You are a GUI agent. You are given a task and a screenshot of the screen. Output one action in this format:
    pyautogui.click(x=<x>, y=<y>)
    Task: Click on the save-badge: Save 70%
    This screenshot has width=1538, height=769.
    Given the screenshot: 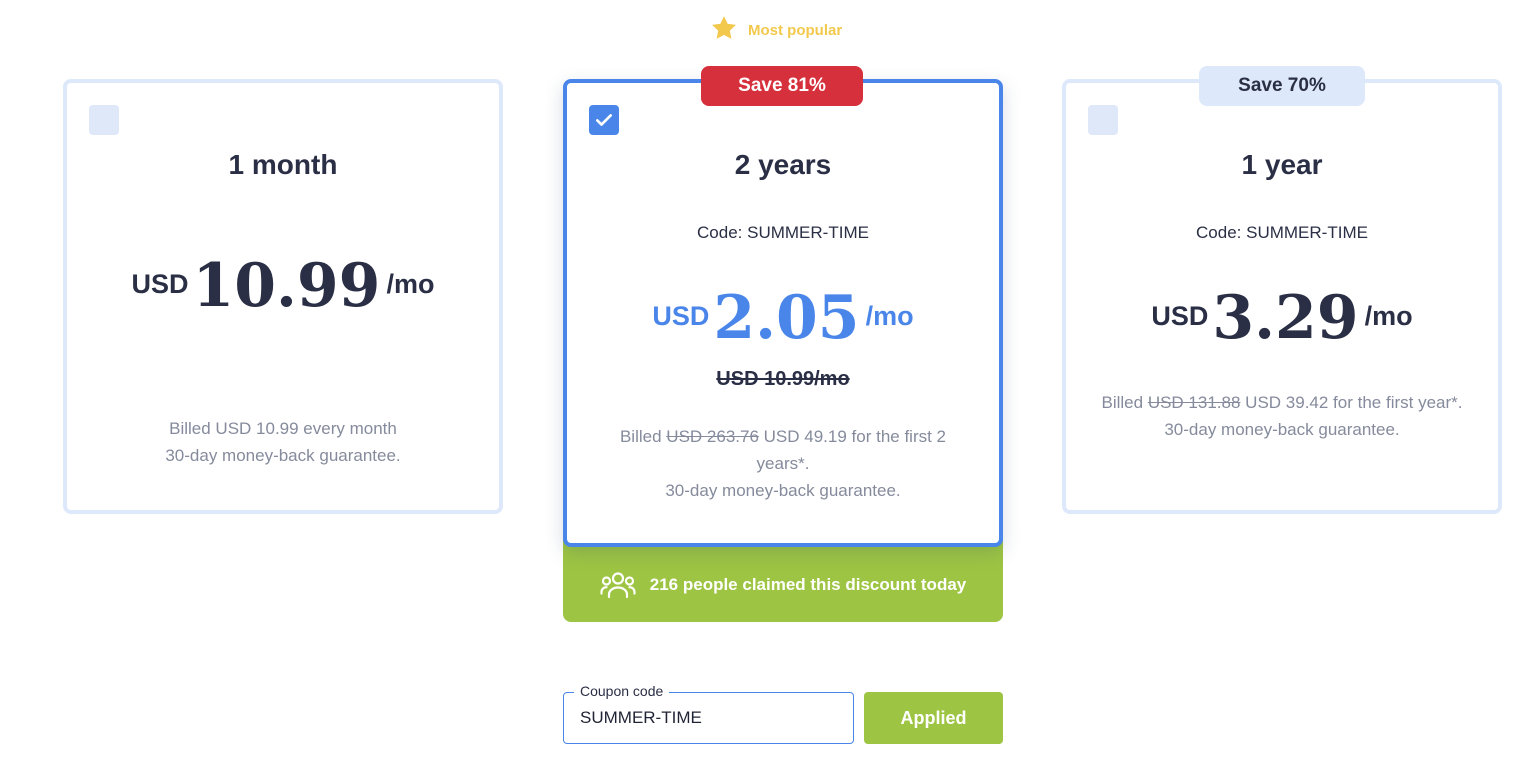 What is the action you would take?
    pyautogui.click(x=1282, y=86)
    